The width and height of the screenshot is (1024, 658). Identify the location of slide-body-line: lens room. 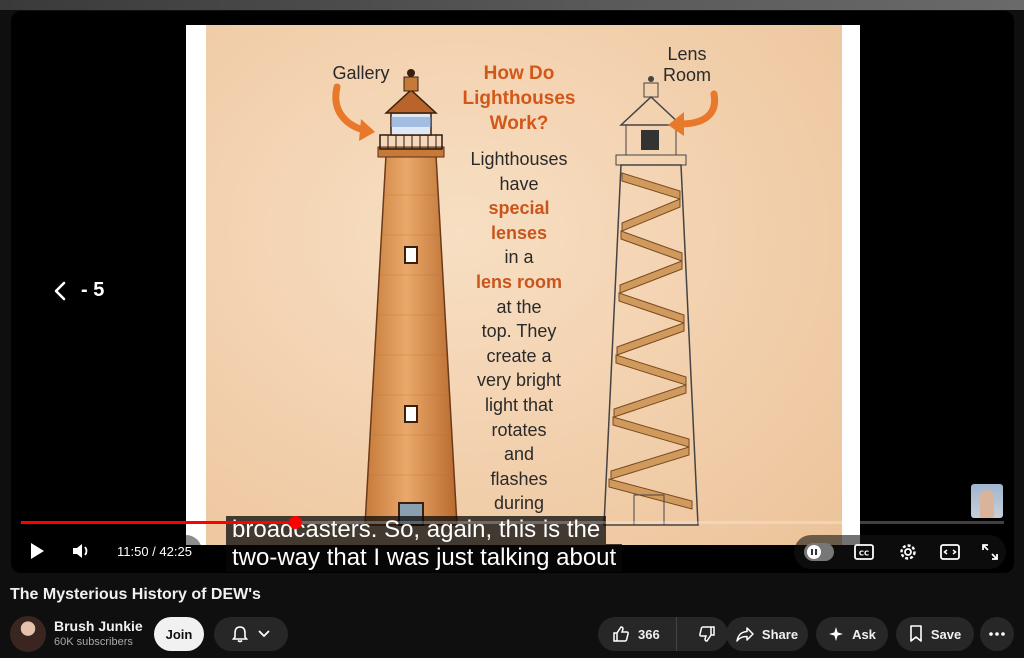
(519, 281).